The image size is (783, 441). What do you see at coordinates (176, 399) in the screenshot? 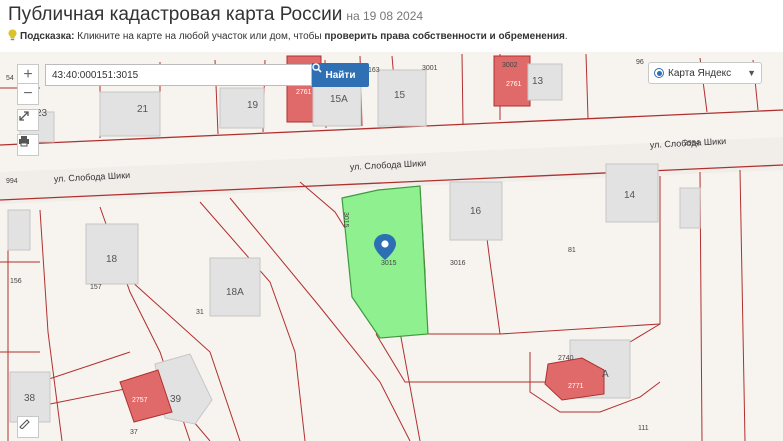
I see `svg-text: 39` at bounding box center [176, 399].